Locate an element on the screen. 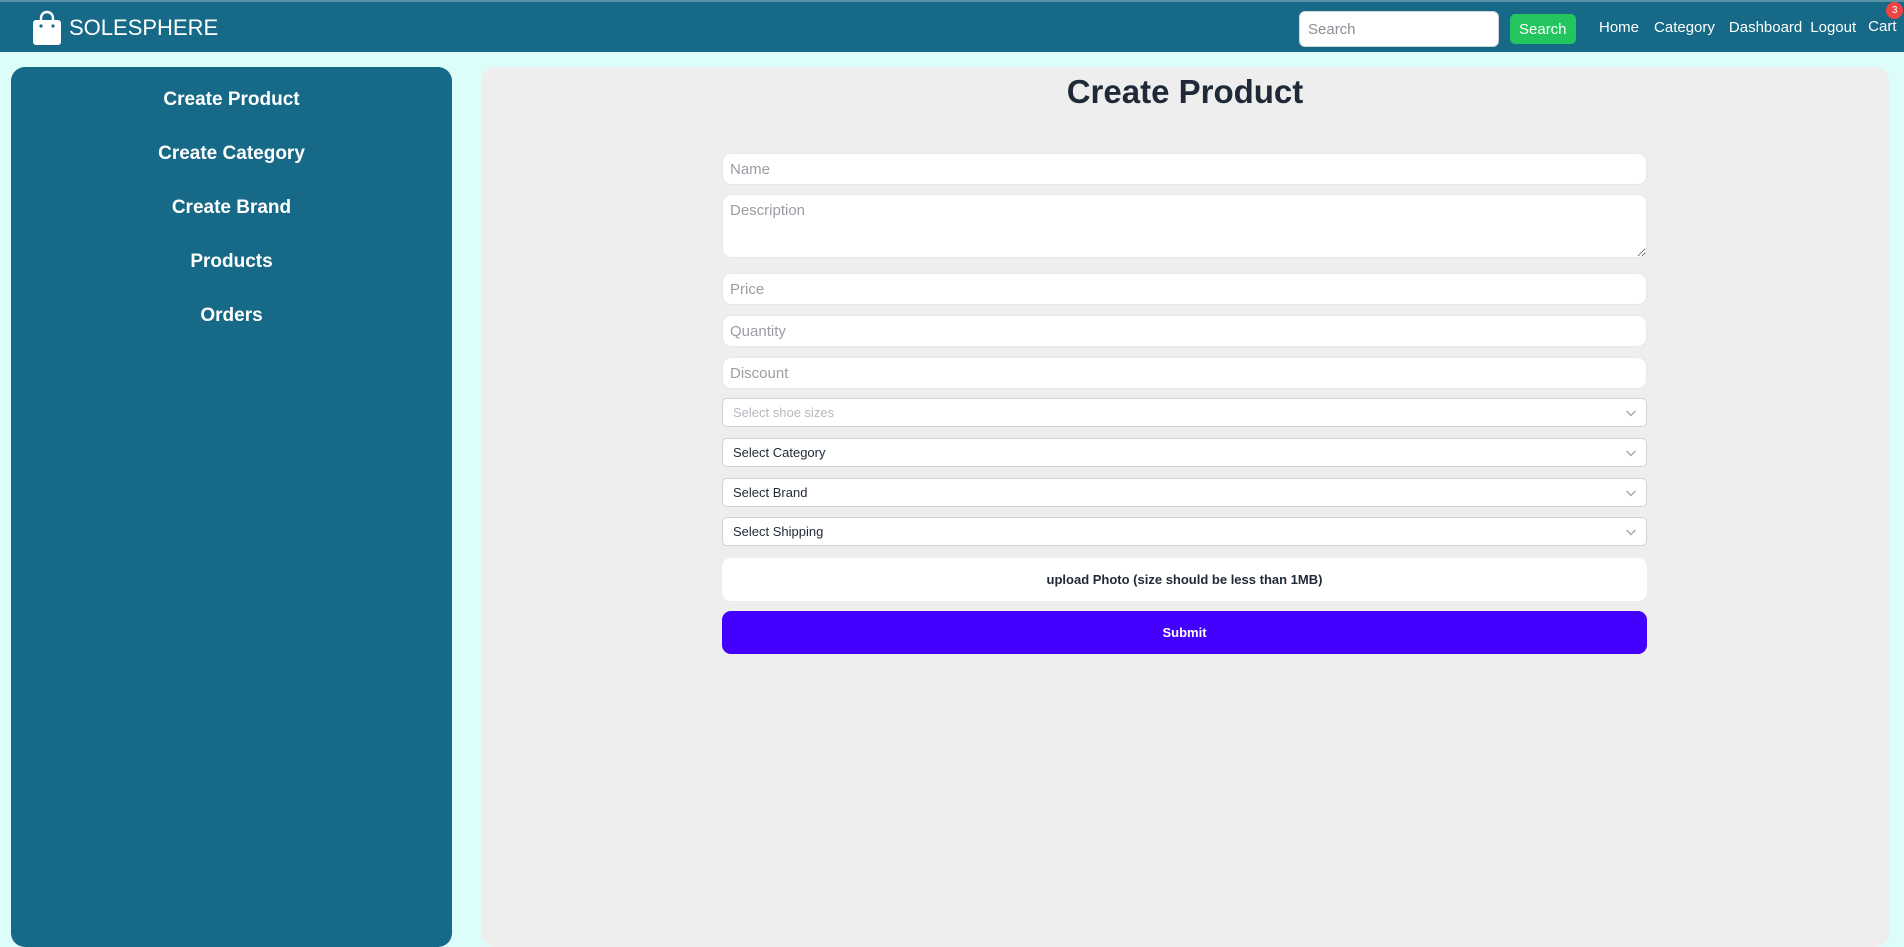  sidebar-item-create-category: Create Category is located at coordinates (231, 154).